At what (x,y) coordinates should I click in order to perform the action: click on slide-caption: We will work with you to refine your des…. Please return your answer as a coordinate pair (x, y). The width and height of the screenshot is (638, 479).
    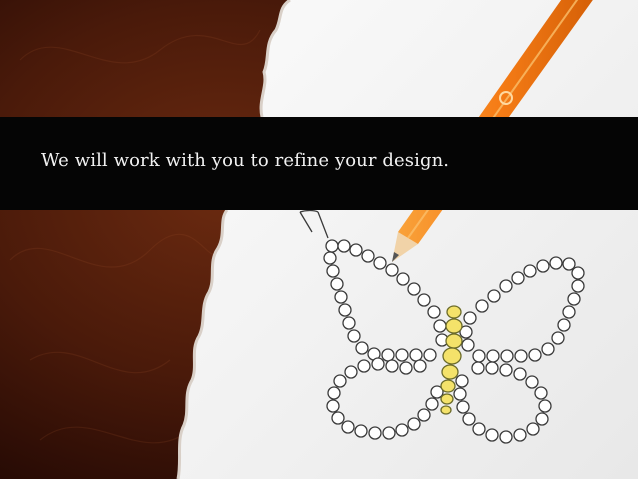
    Looking at the image, I should click on (245, 160).